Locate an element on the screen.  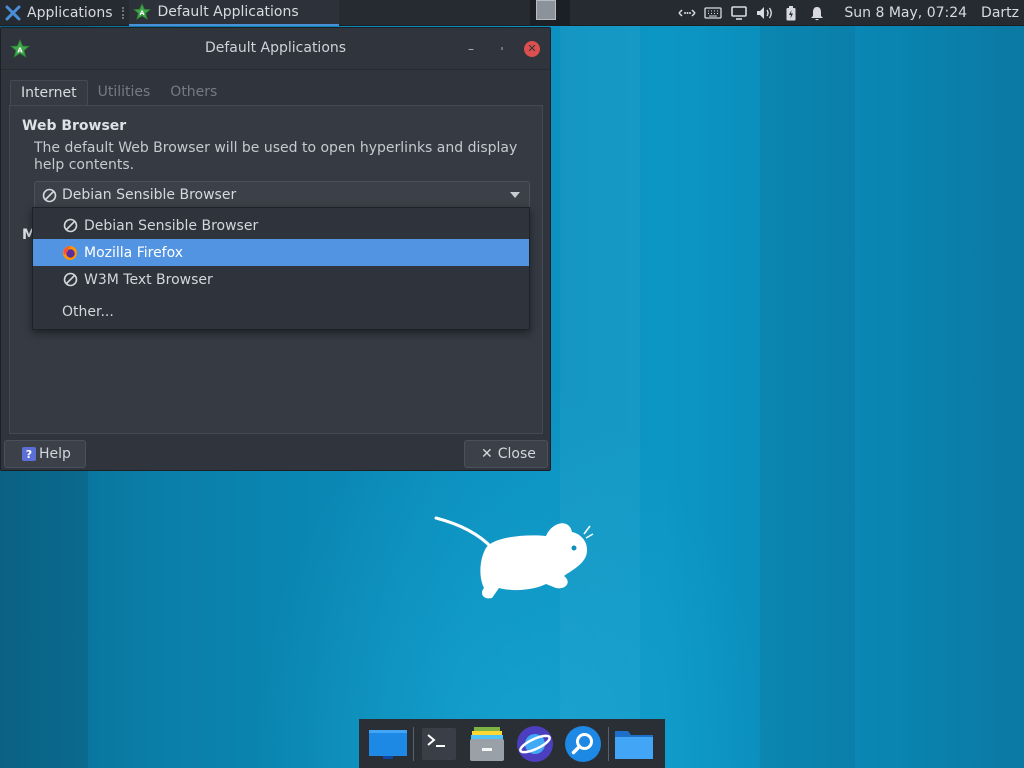
help-button-label: Help is located at coordinates (55, 454).